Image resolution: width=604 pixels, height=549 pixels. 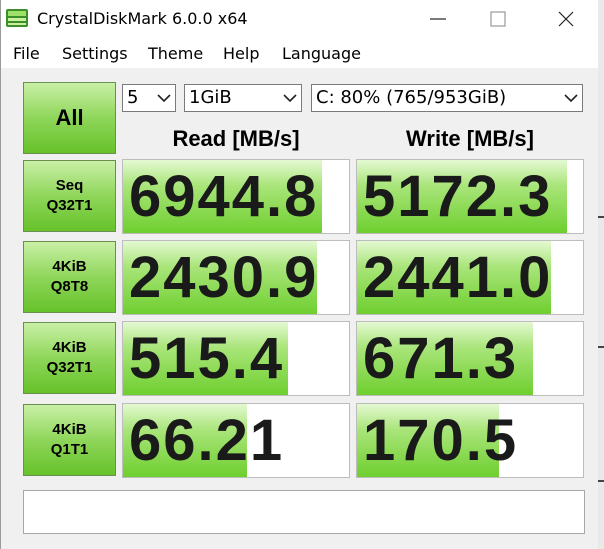 I want to click on window-title: CrystalDiskMark 6.0.0 x64, so click(x=142, y=18).